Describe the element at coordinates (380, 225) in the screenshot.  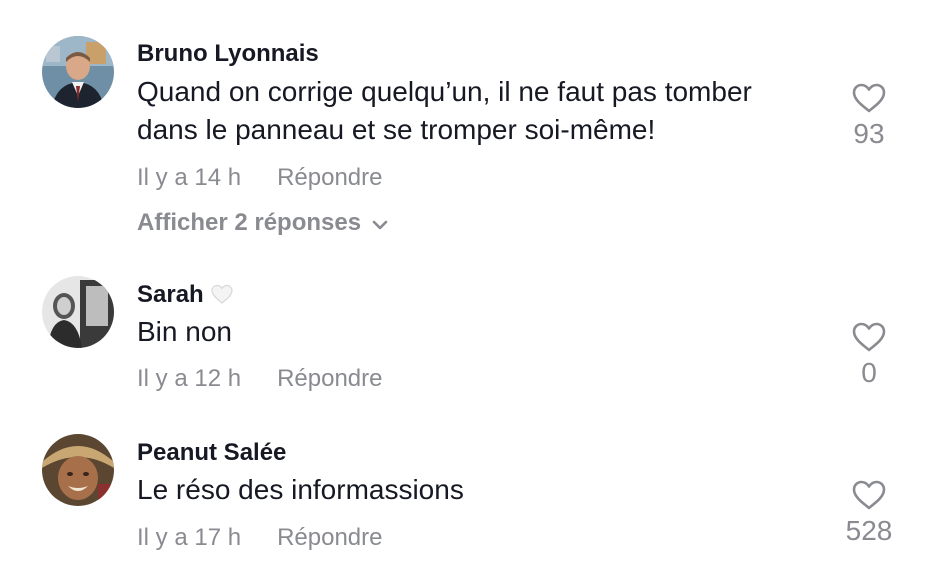
I see `chevron-down-icon` at that location.